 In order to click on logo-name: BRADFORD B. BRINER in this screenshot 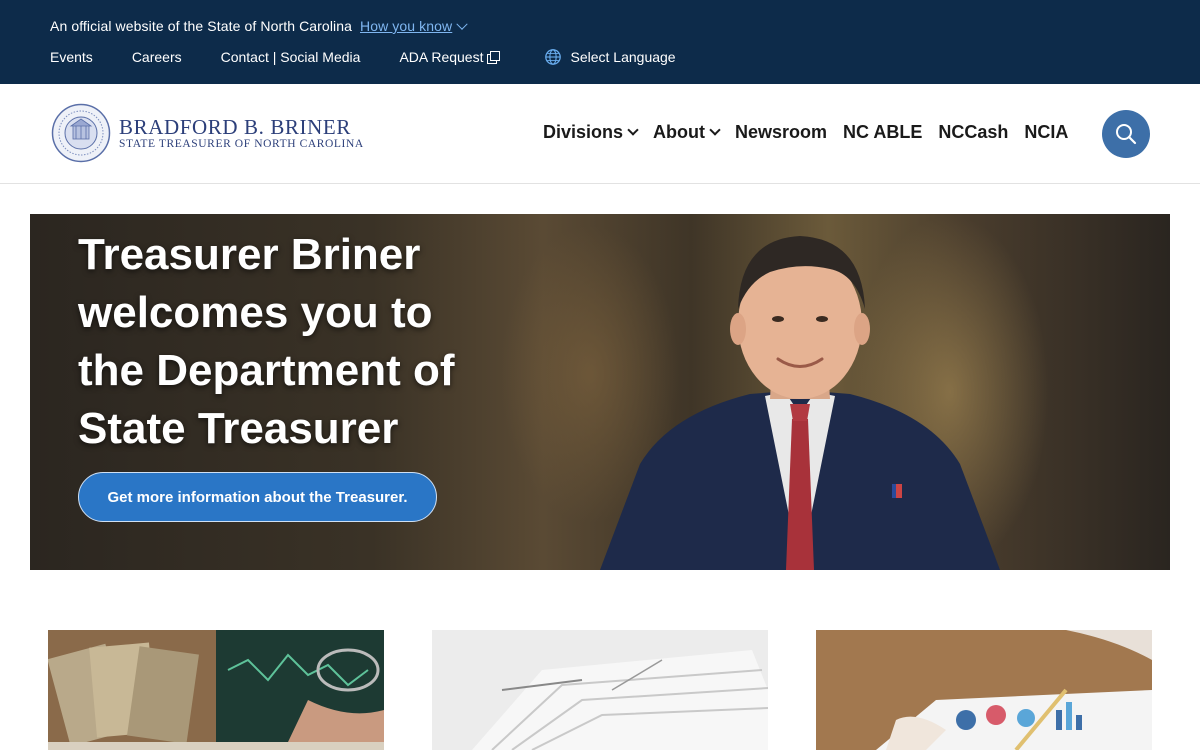, I will do `click(235, 126)`.